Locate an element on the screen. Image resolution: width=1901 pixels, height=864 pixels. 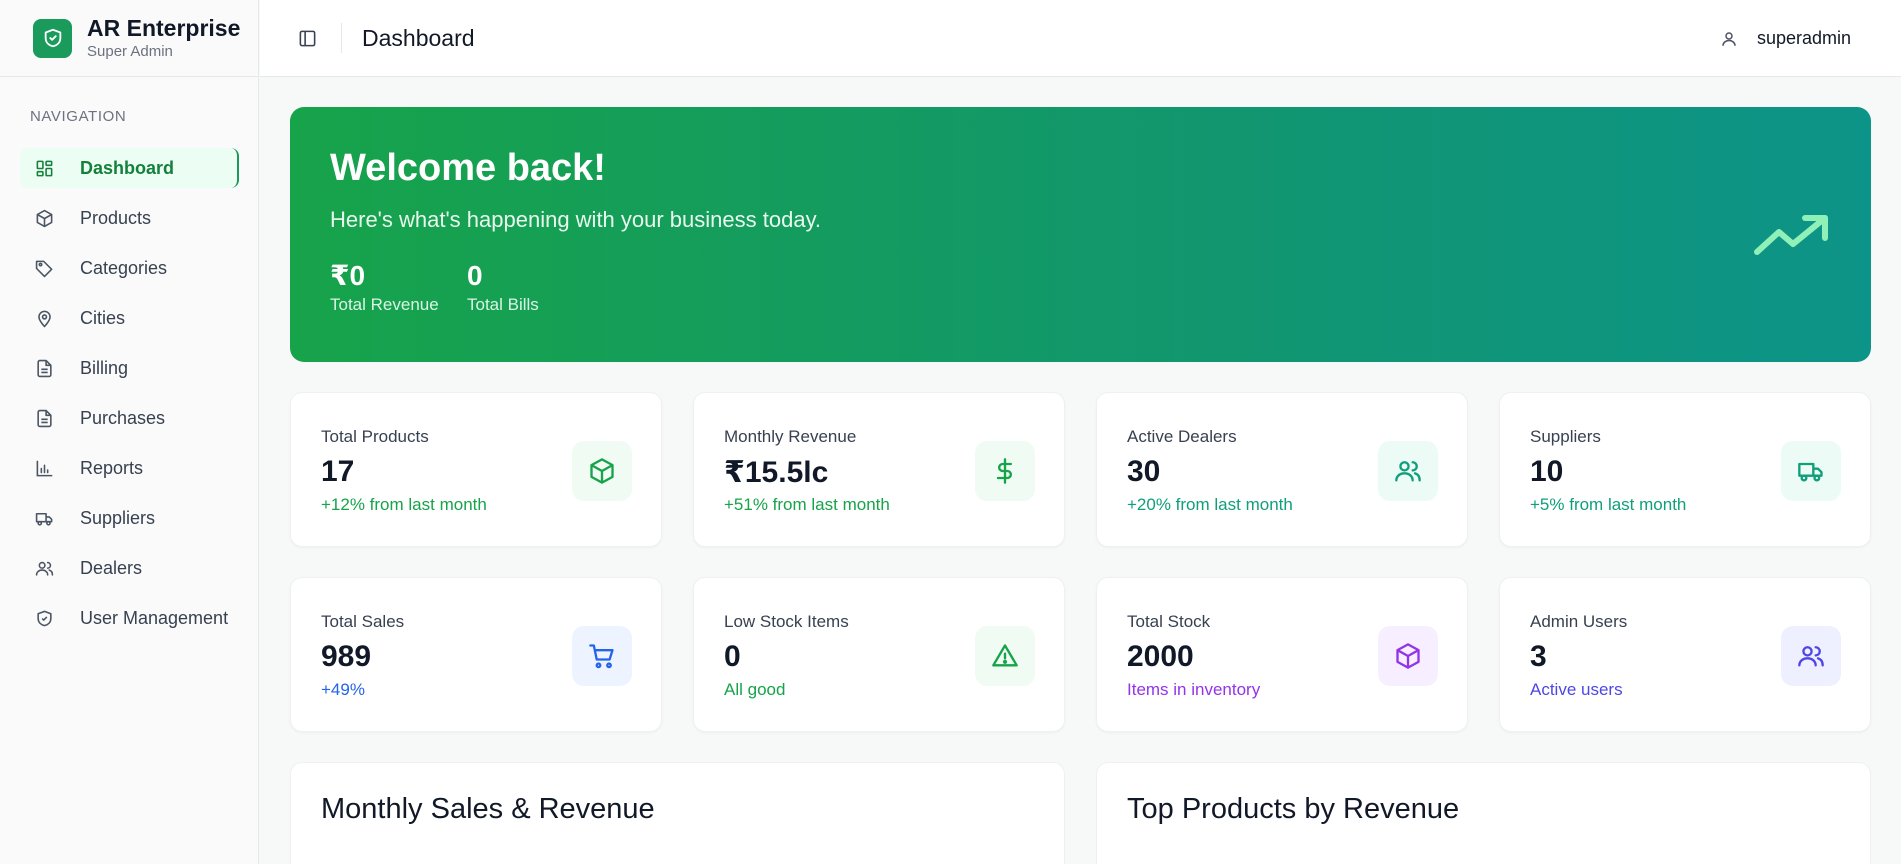
cart-icon is located at coordinates (602, 656).